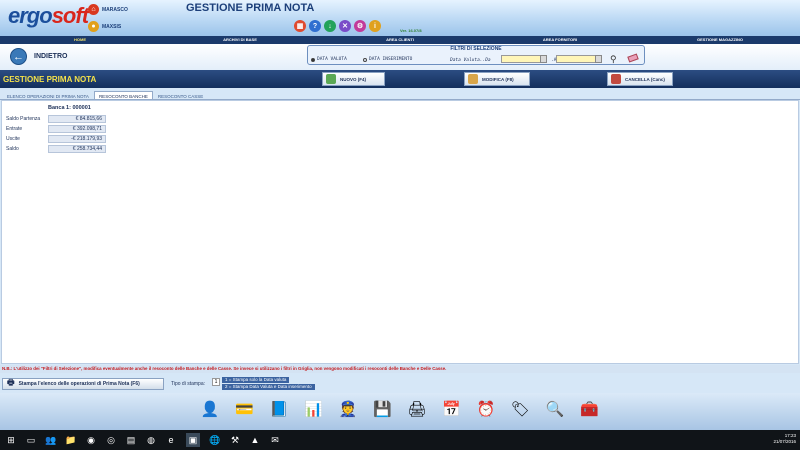  What do you see at coordinates (123, 95) in the screenshot?
I see `tab-resoconto-banche: RESOCONTO BANCHE` at bounding box center [123, 95].